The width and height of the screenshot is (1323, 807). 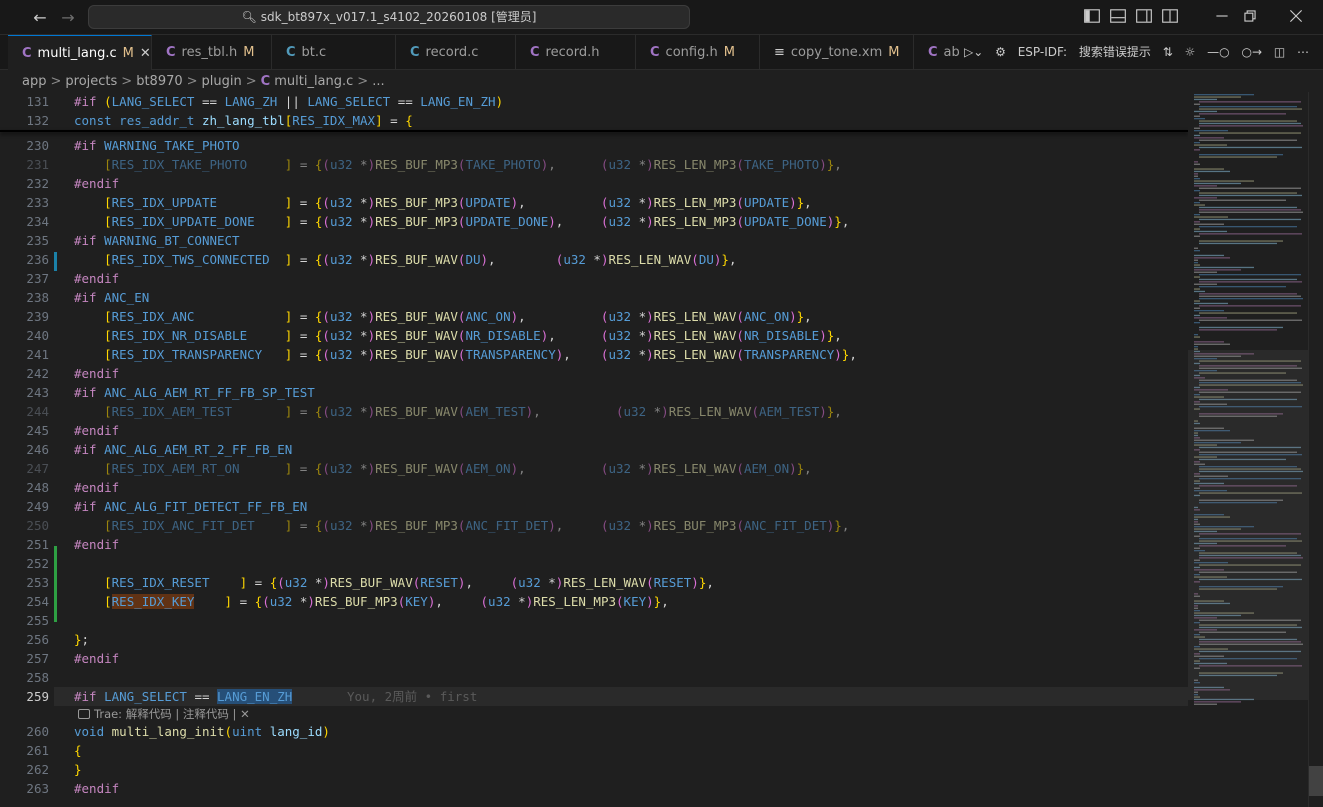 I want to click on line-number: 257, so click(x=24, y=658).